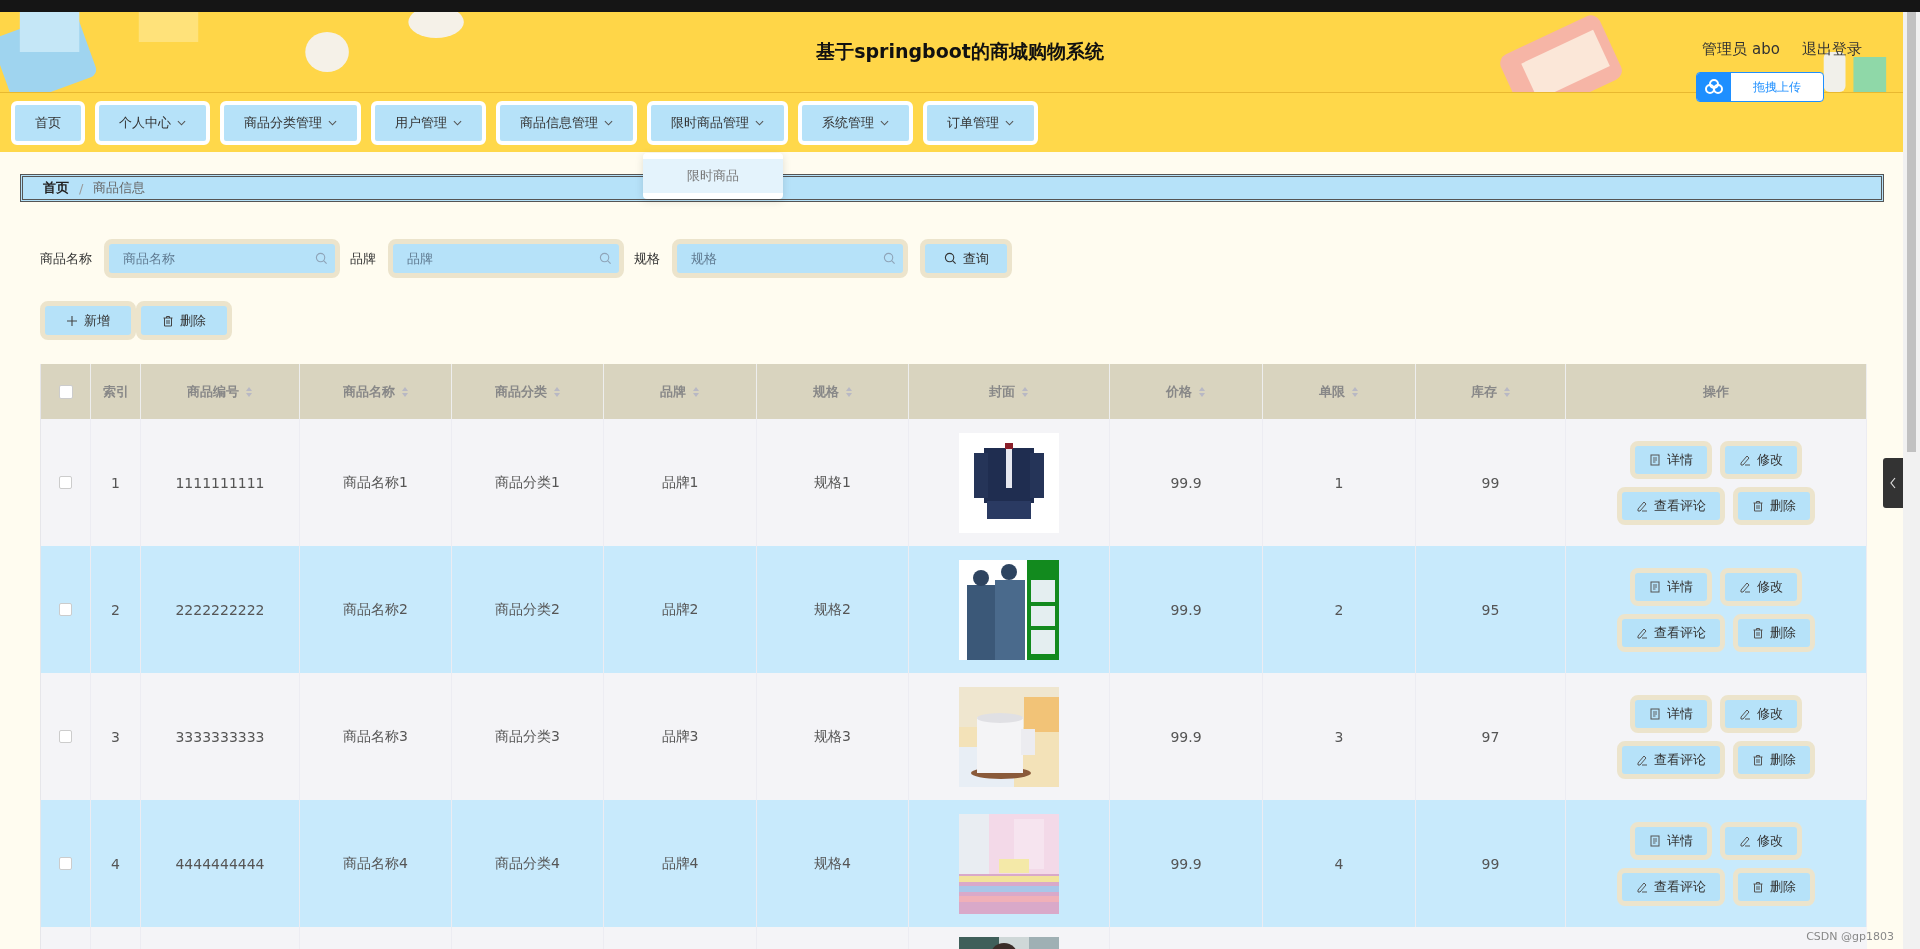  I want to click on breadcrumb-item: 首页, so click(56, 188).